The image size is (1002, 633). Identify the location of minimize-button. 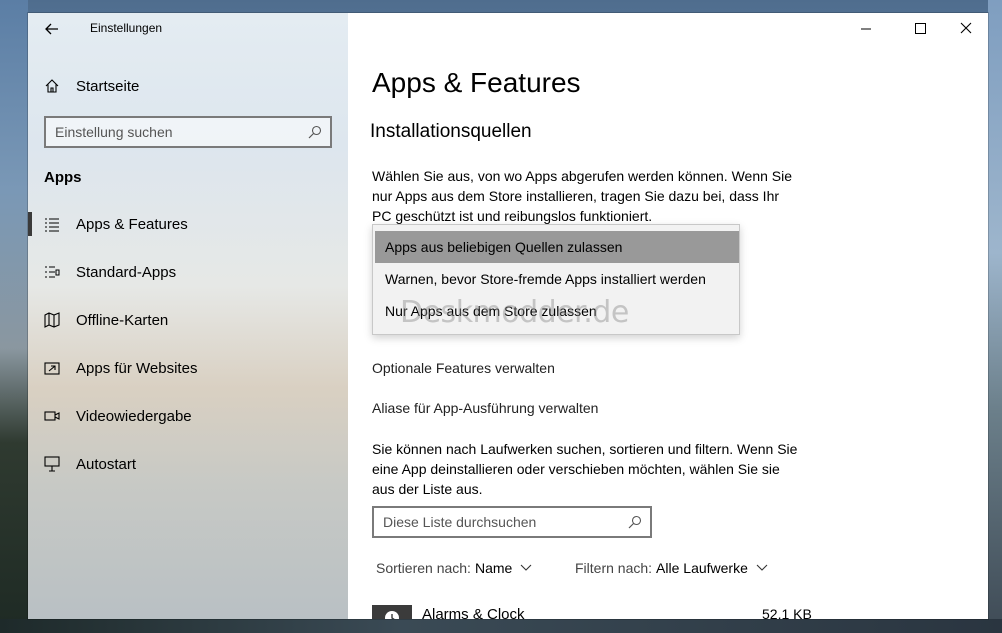
(866, 29).